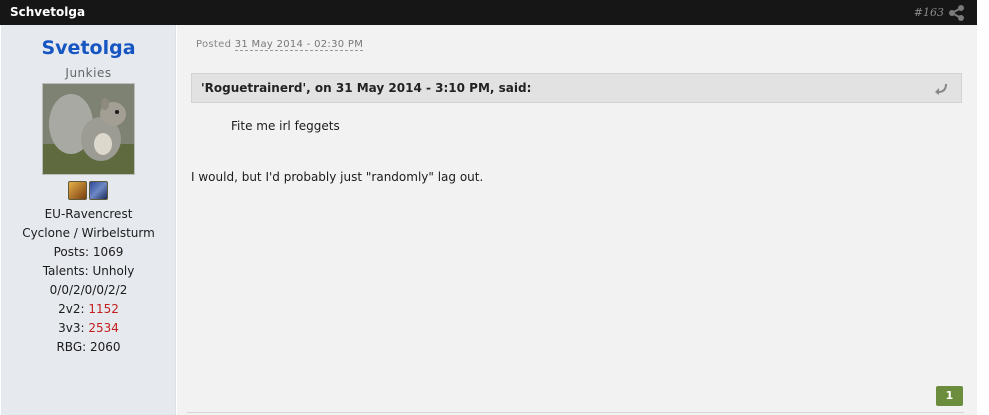  I want to click on warrior-badge-icon, so click(77, 190).